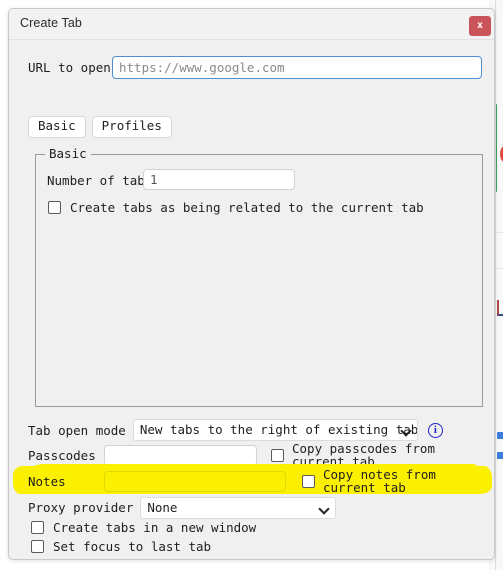  Describe the element at coordinates (363, 455) in the screenshot. I see `copy-passcodes-label: Copy passcodes from current tab` at that location.